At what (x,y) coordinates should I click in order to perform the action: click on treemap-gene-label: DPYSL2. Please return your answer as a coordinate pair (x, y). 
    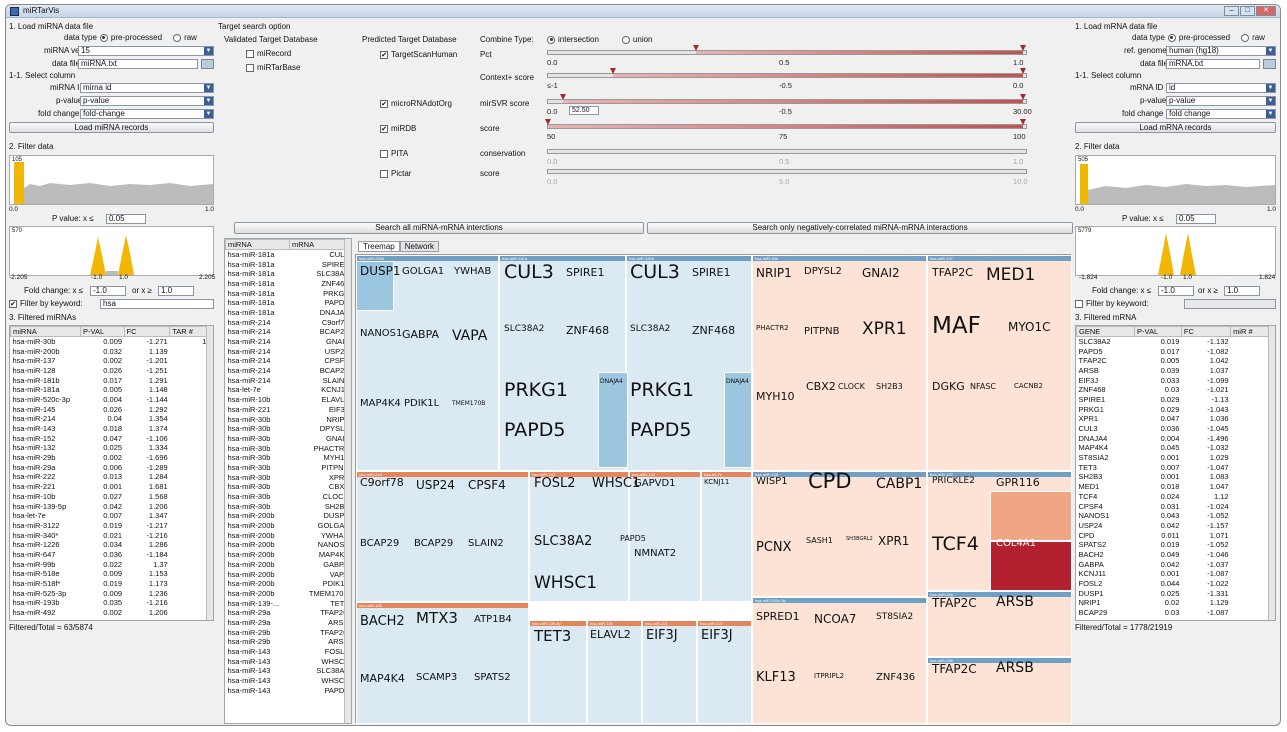
    Looking at the image, I should click on (823, 272).